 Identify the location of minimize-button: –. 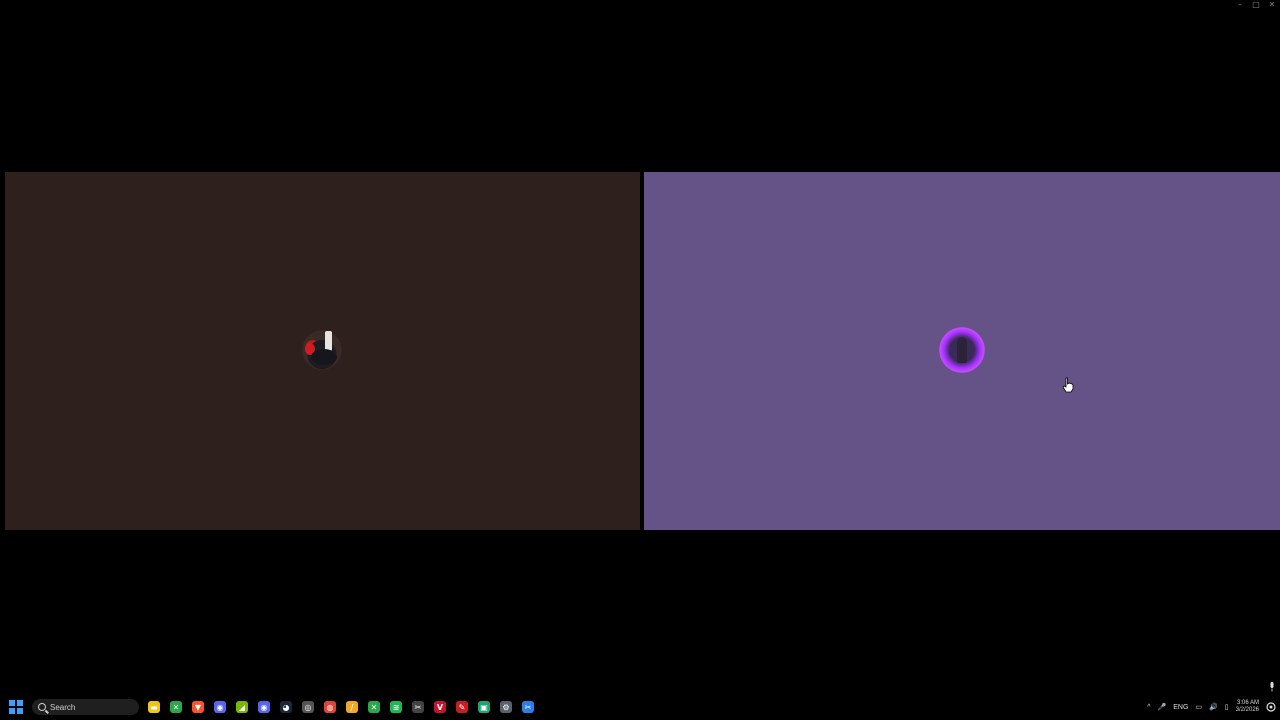
(1240, 5).